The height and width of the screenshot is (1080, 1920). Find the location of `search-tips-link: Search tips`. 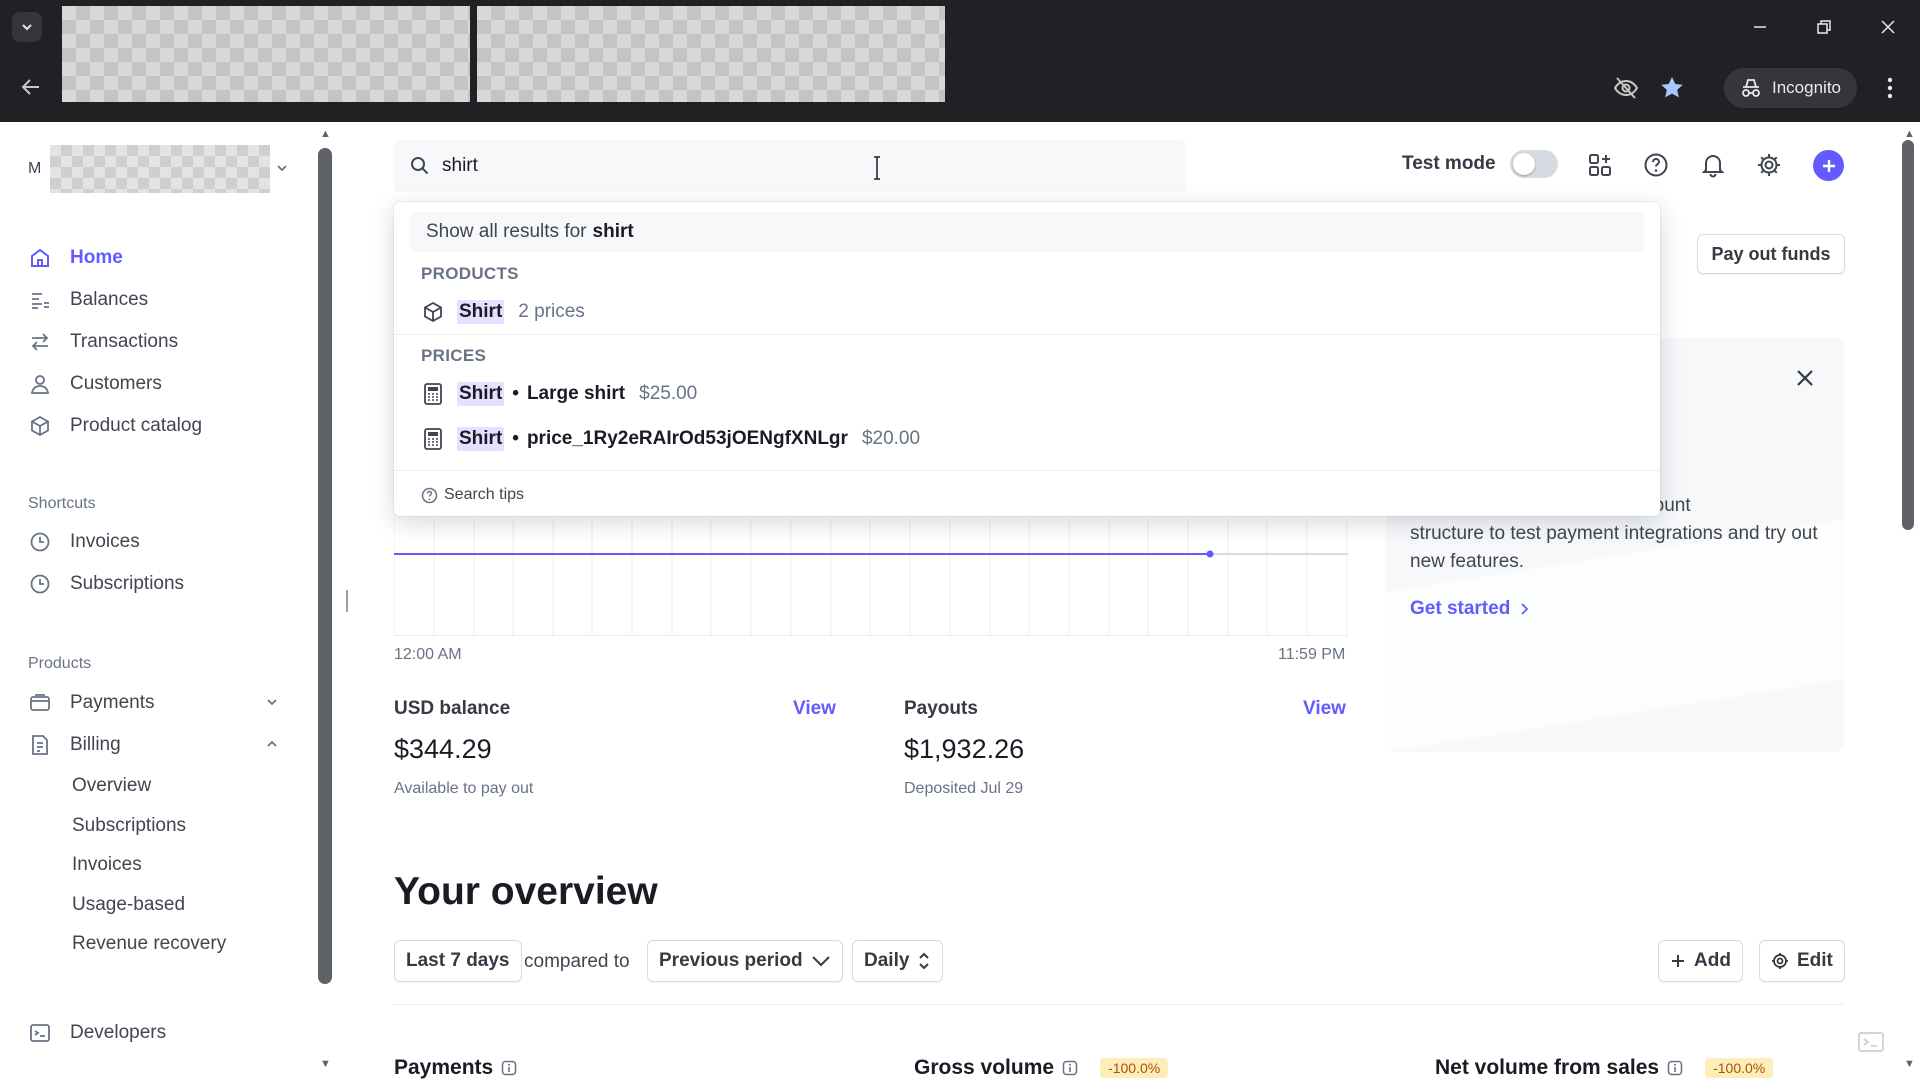

search-tips-link: Search tips is located at coordinates (472, 495).